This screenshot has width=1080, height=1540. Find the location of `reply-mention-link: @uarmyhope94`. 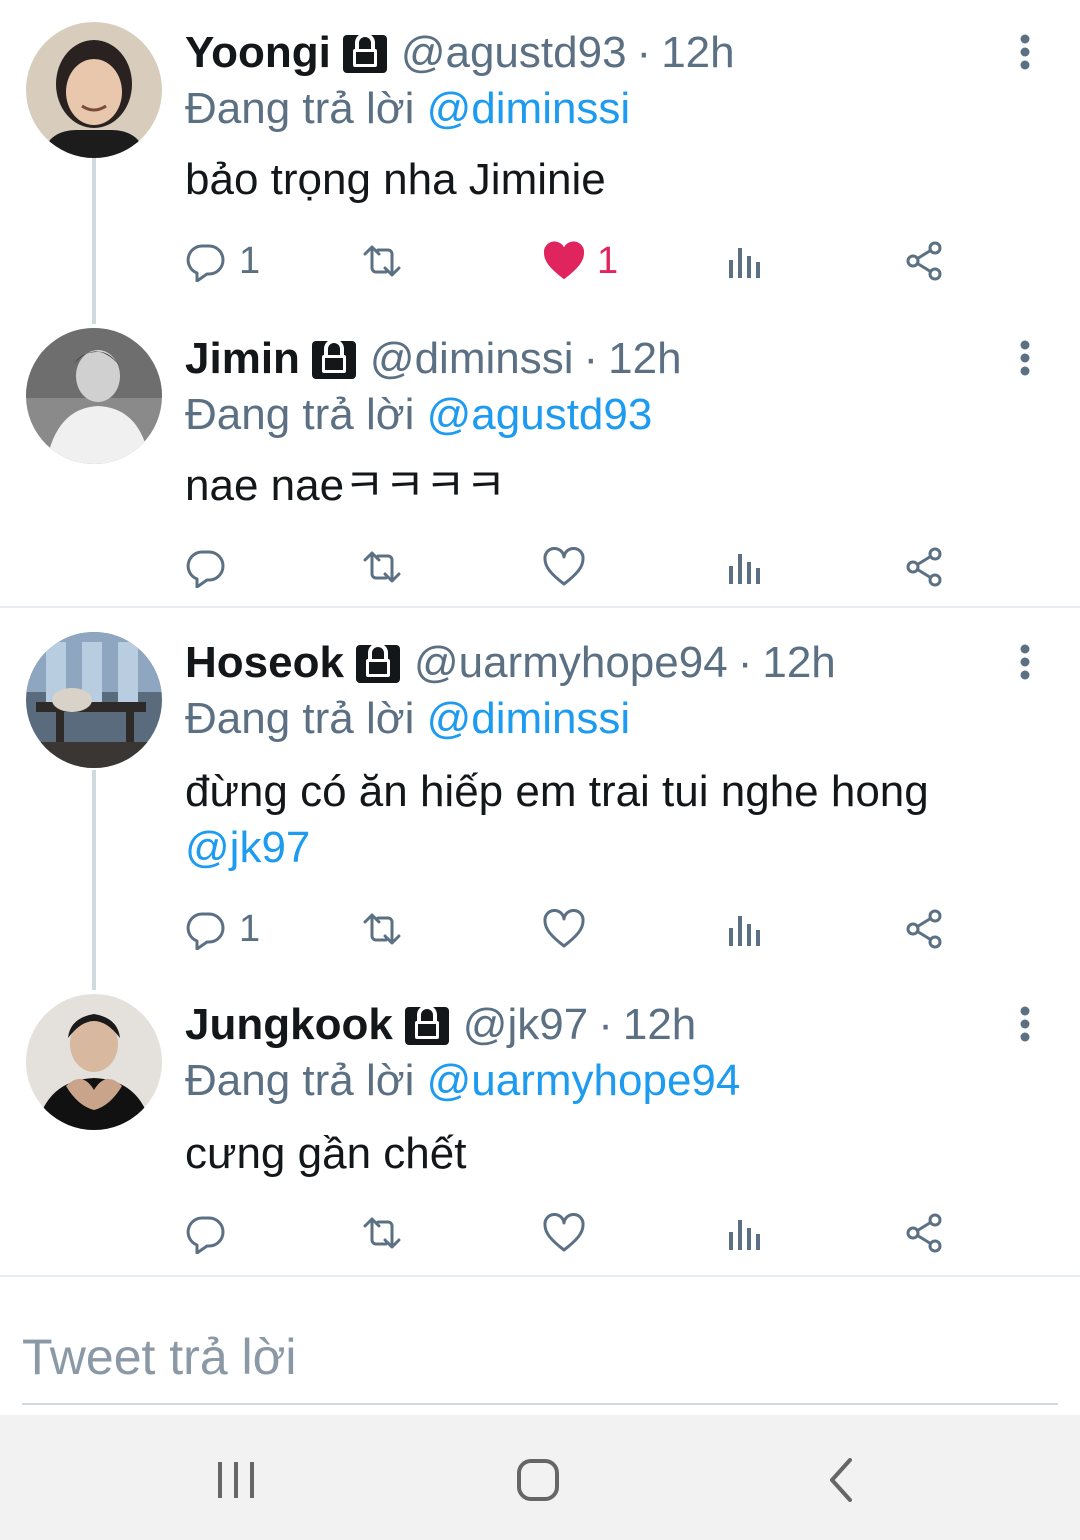

reply-mention-link: @uarmyhope94 is located at coordinates (584, 1080).